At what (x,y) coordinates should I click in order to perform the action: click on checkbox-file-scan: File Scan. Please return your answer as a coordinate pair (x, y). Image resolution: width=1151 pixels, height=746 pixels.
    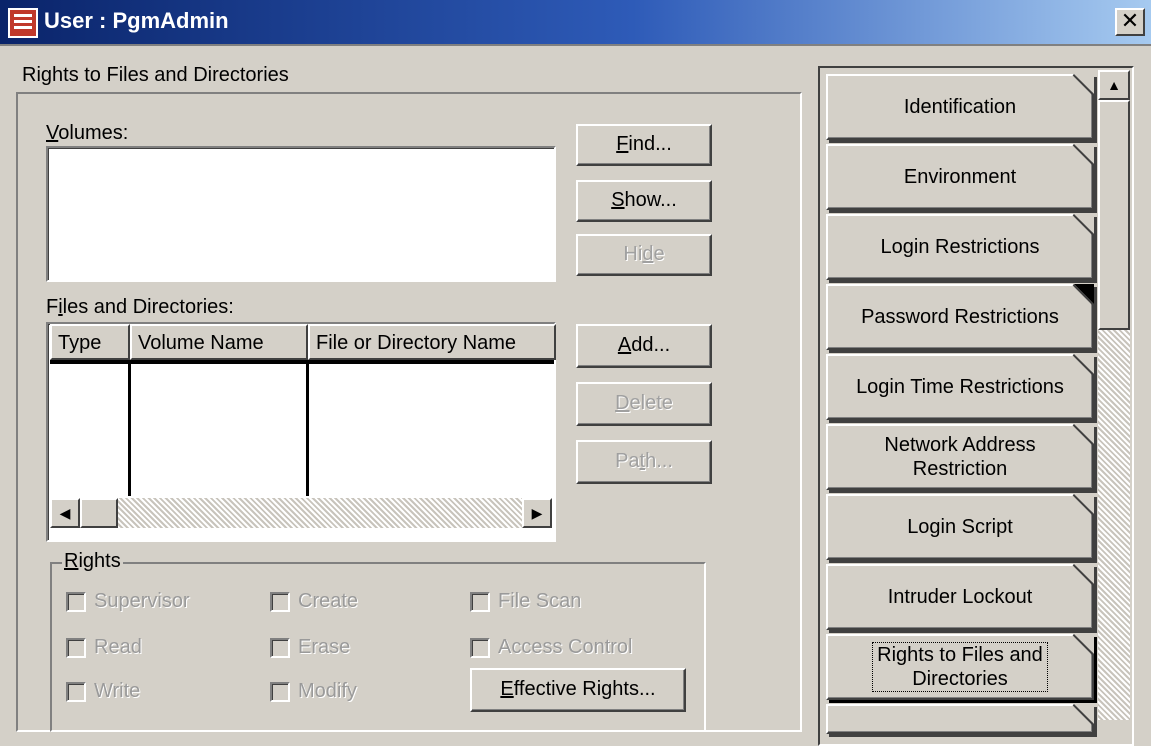
    Looking at the image, I should click on (525, 601).